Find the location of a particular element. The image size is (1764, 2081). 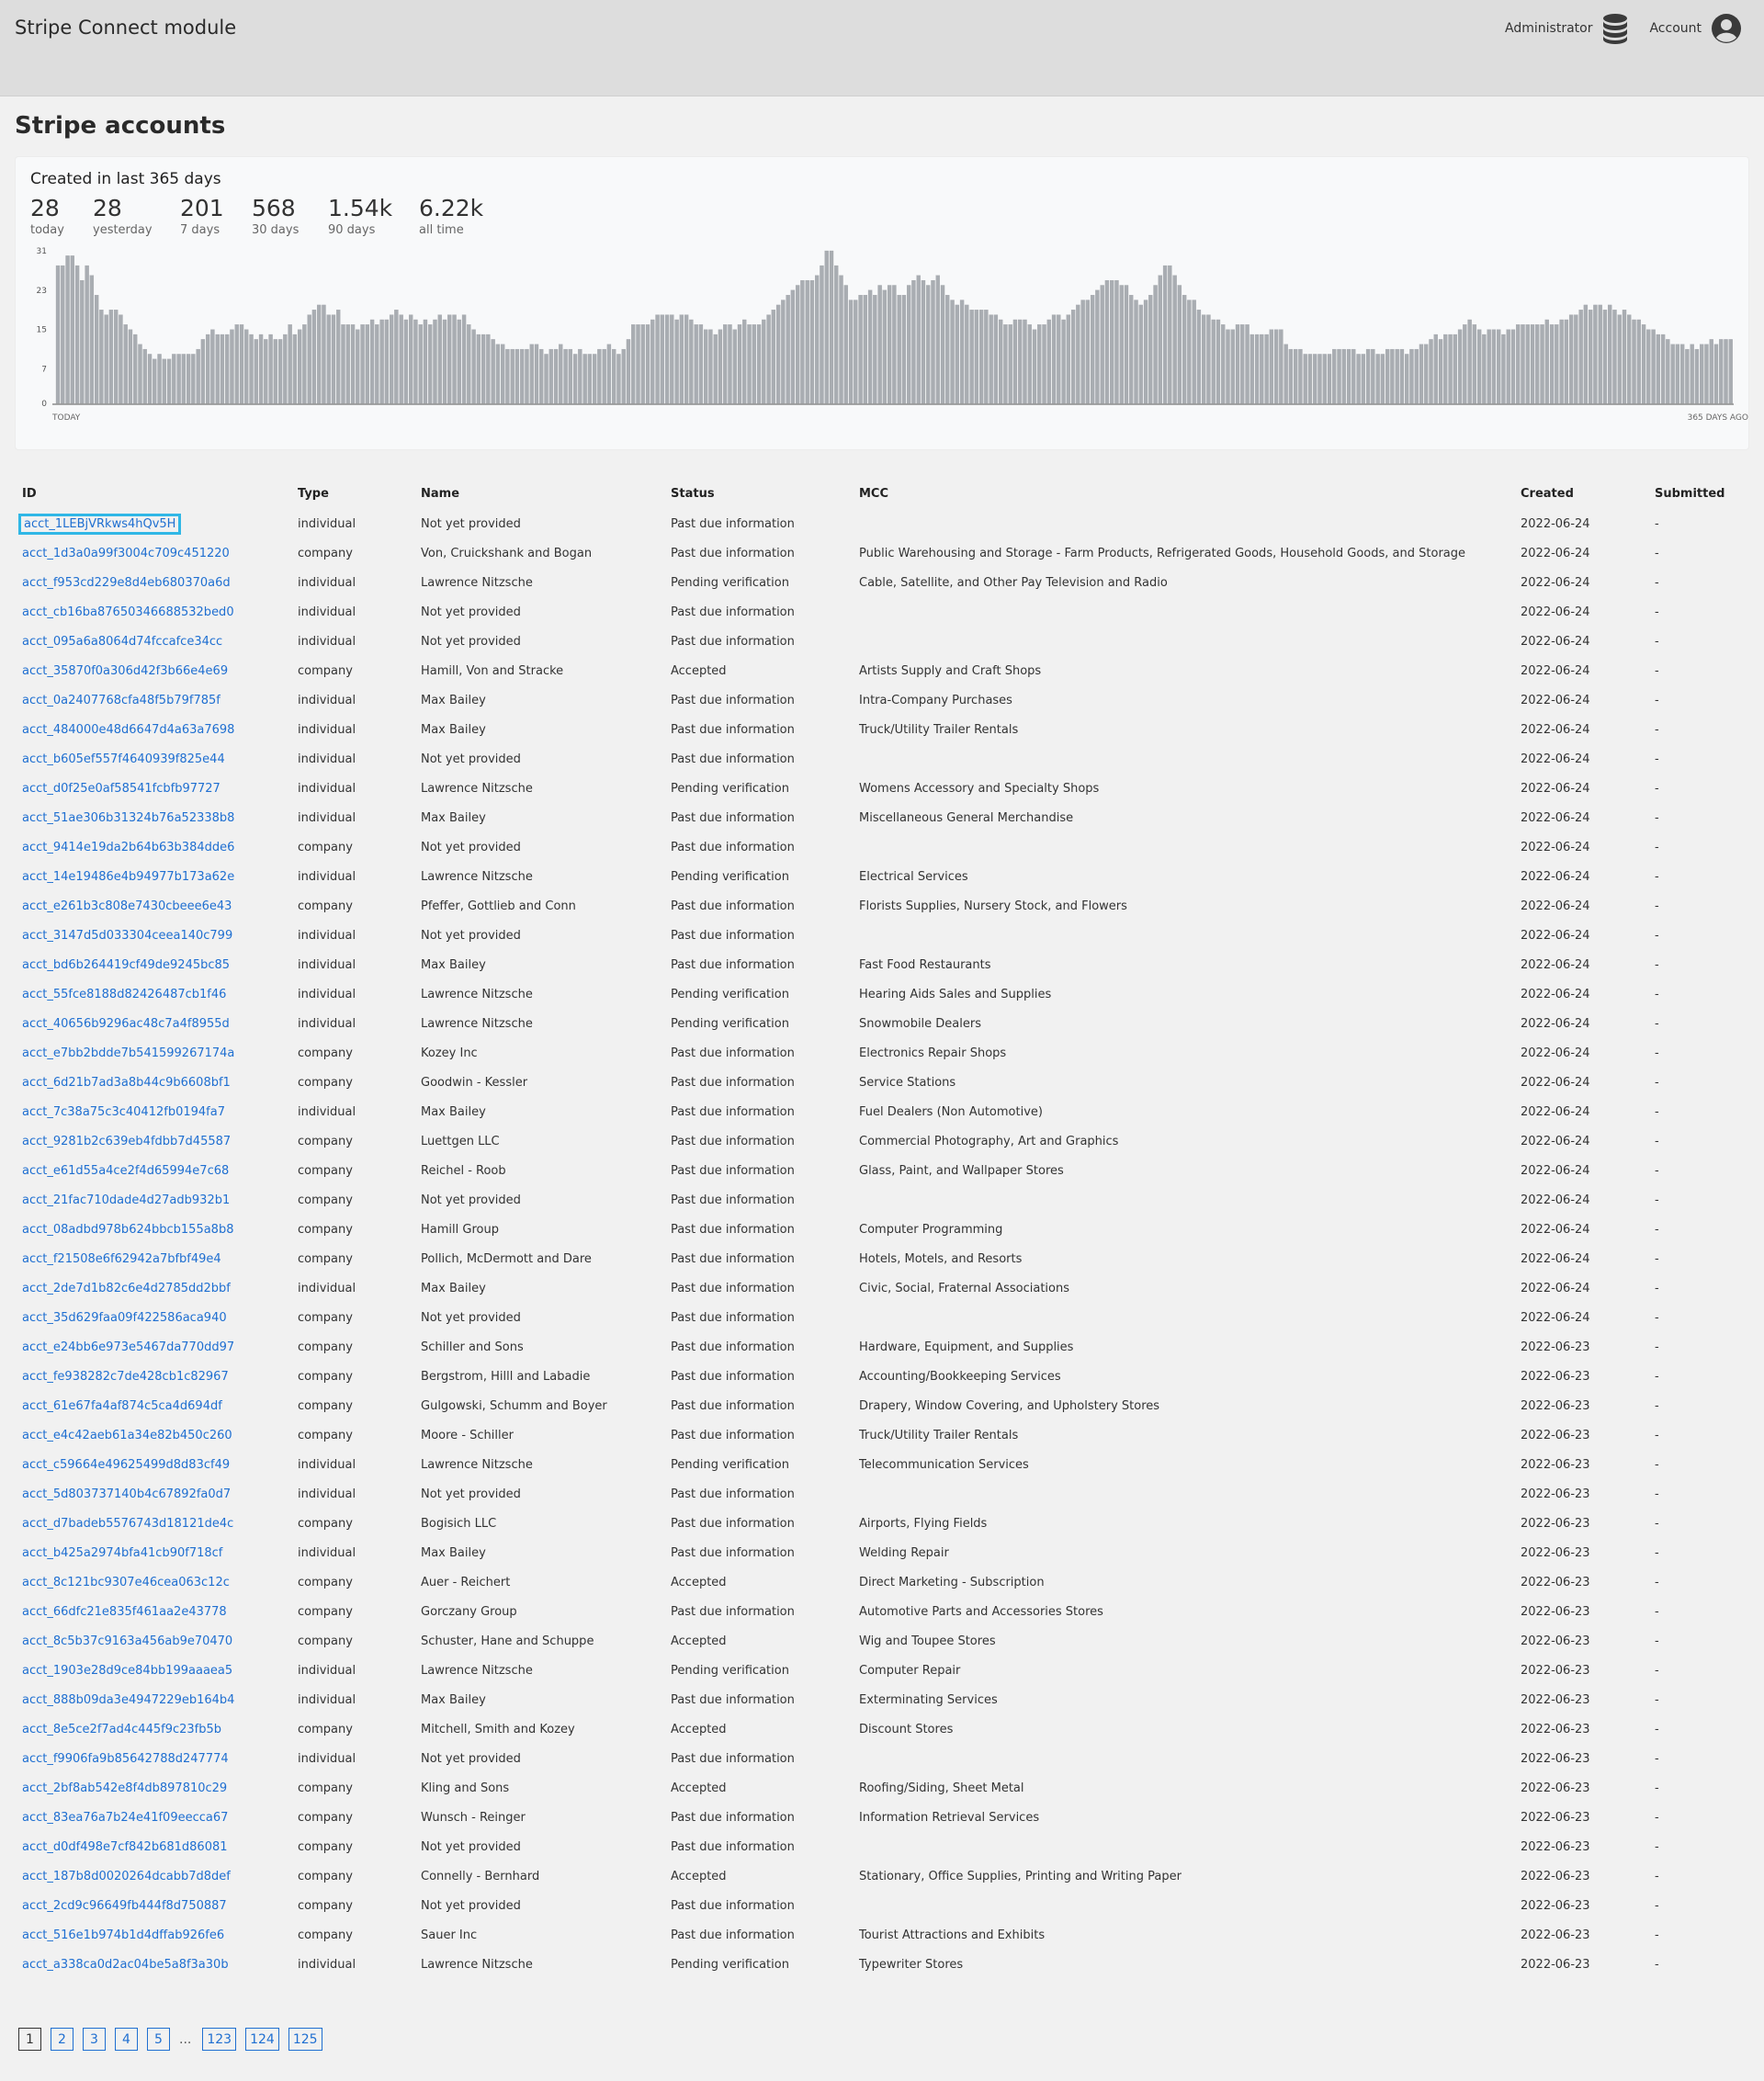

account-id-link: acct_21fac710dade4d27adb932b1 is located at coordinates (126, 1200).